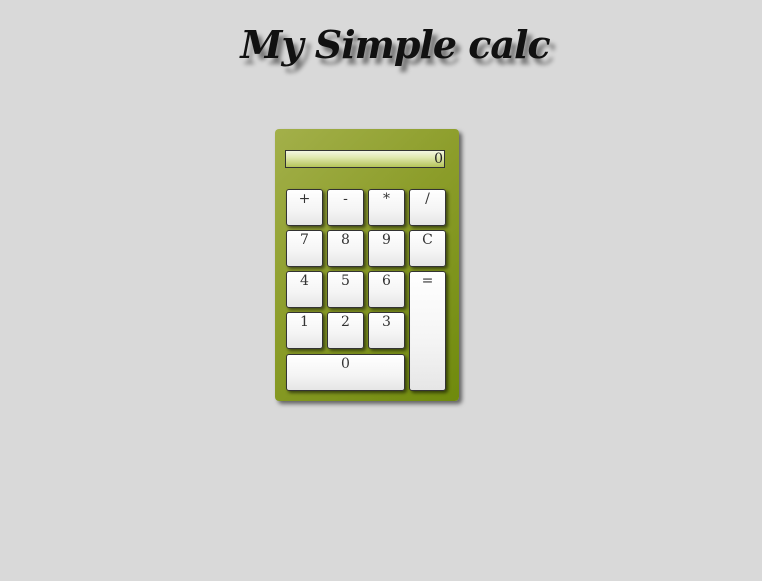 The height and width of the screenshot is (581, 762). I want to click on calculator-display: 0, so click(365, 159).